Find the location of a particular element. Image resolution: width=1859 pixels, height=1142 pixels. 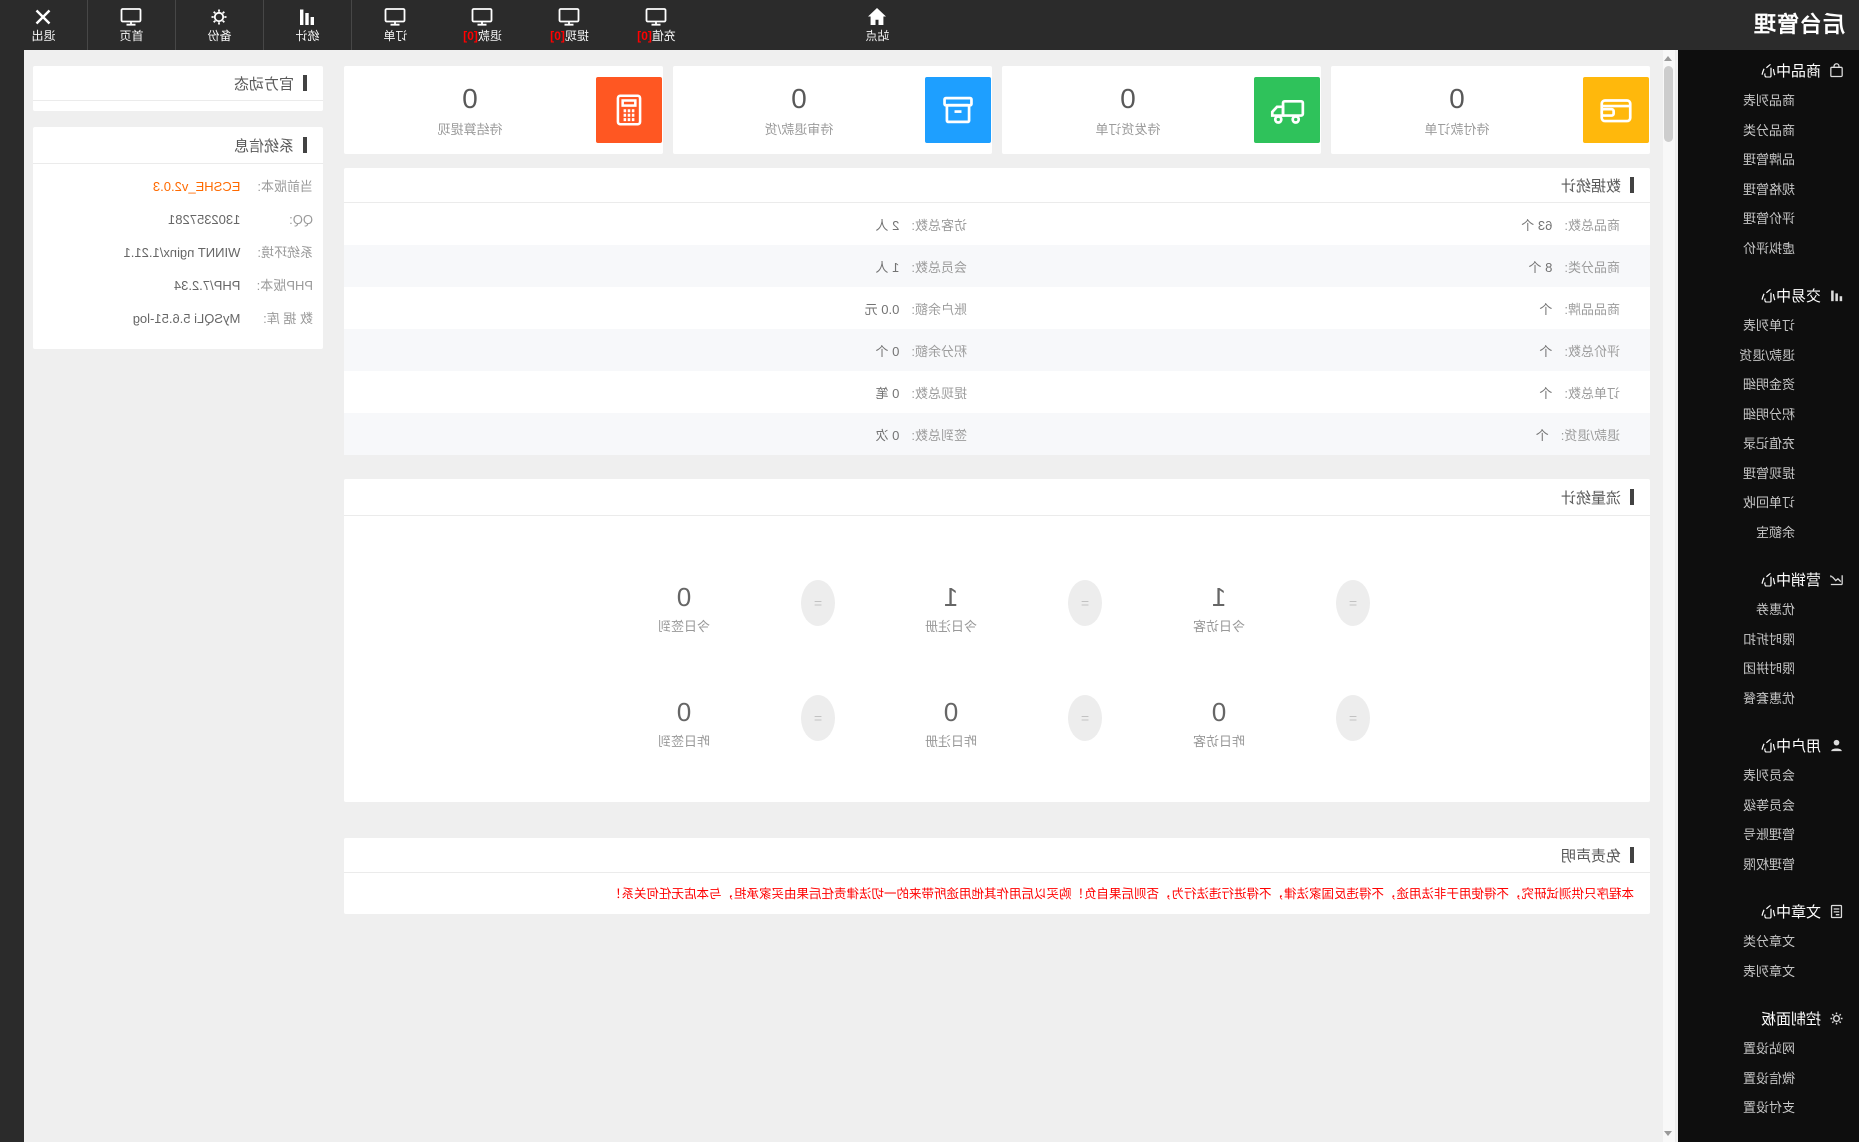

sidebar-section-title: 商品中心 is located at coordinates (1790, 71).